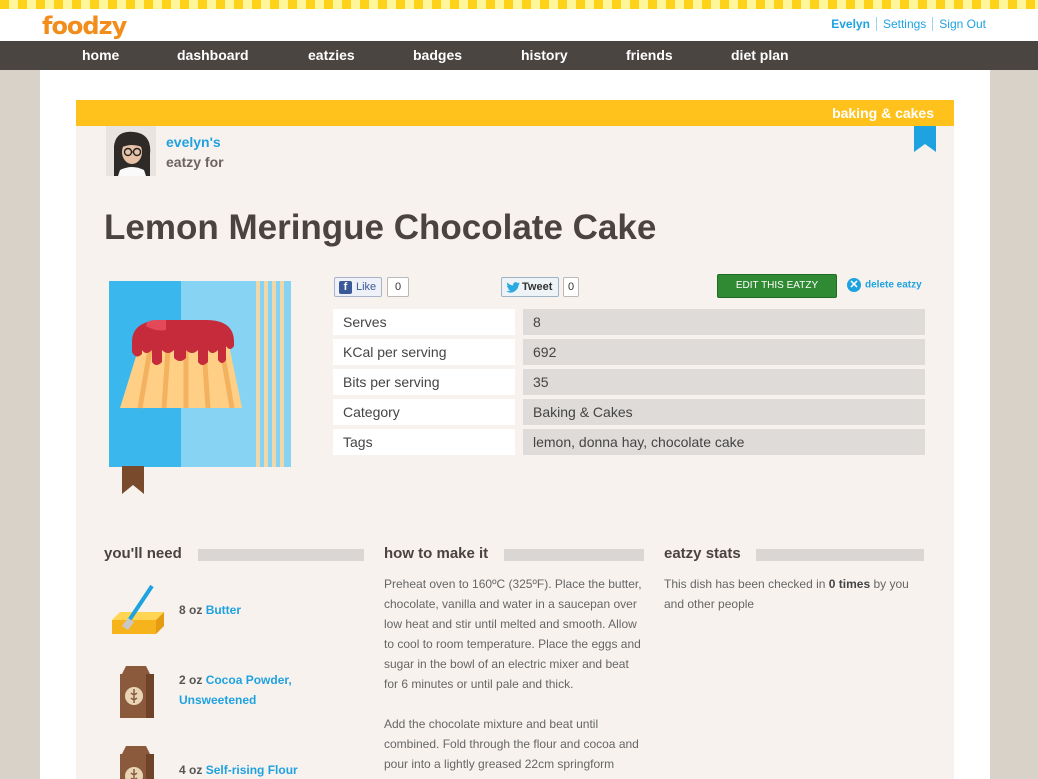 This screenshot has height=779, width=1038. What do you see at coordinates (724, 322) in the screenshot?
I see `fact-value: 8` at bounding box center [724, 322].